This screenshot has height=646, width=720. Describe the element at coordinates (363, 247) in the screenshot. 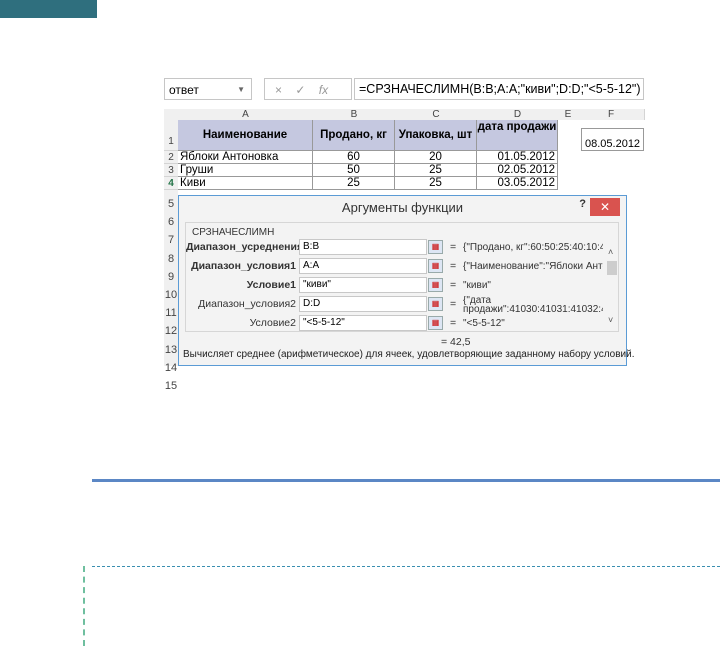

I see `argument-input: B:B` at that location.